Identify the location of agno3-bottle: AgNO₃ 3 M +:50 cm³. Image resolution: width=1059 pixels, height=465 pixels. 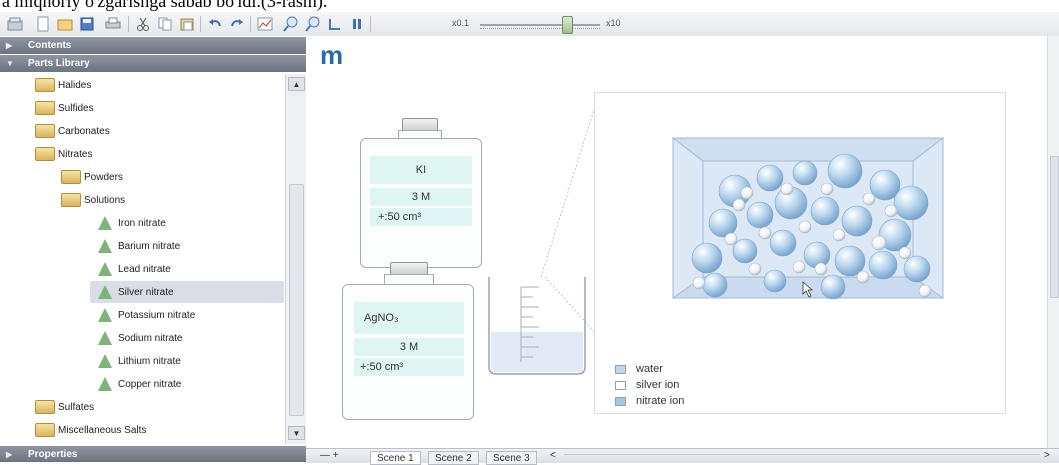
(408, 342).